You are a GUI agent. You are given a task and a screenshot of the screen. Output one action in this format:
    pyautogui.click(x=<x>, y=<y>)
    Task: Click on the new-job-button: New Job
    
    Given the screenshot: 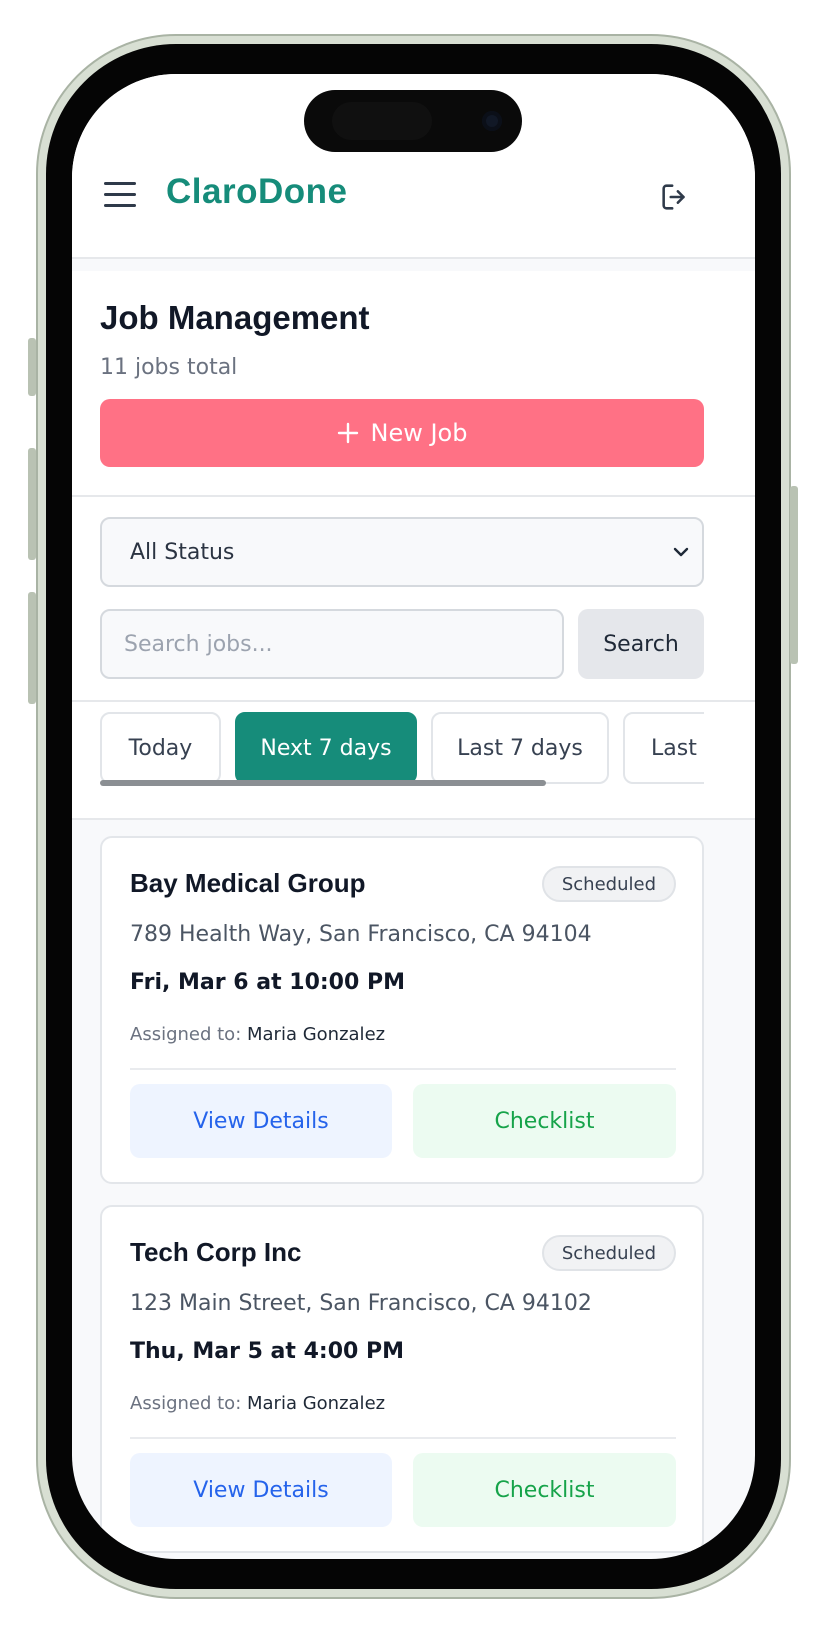 What is the action you would take?
    pyautogui.click(x=402, y=433)
    